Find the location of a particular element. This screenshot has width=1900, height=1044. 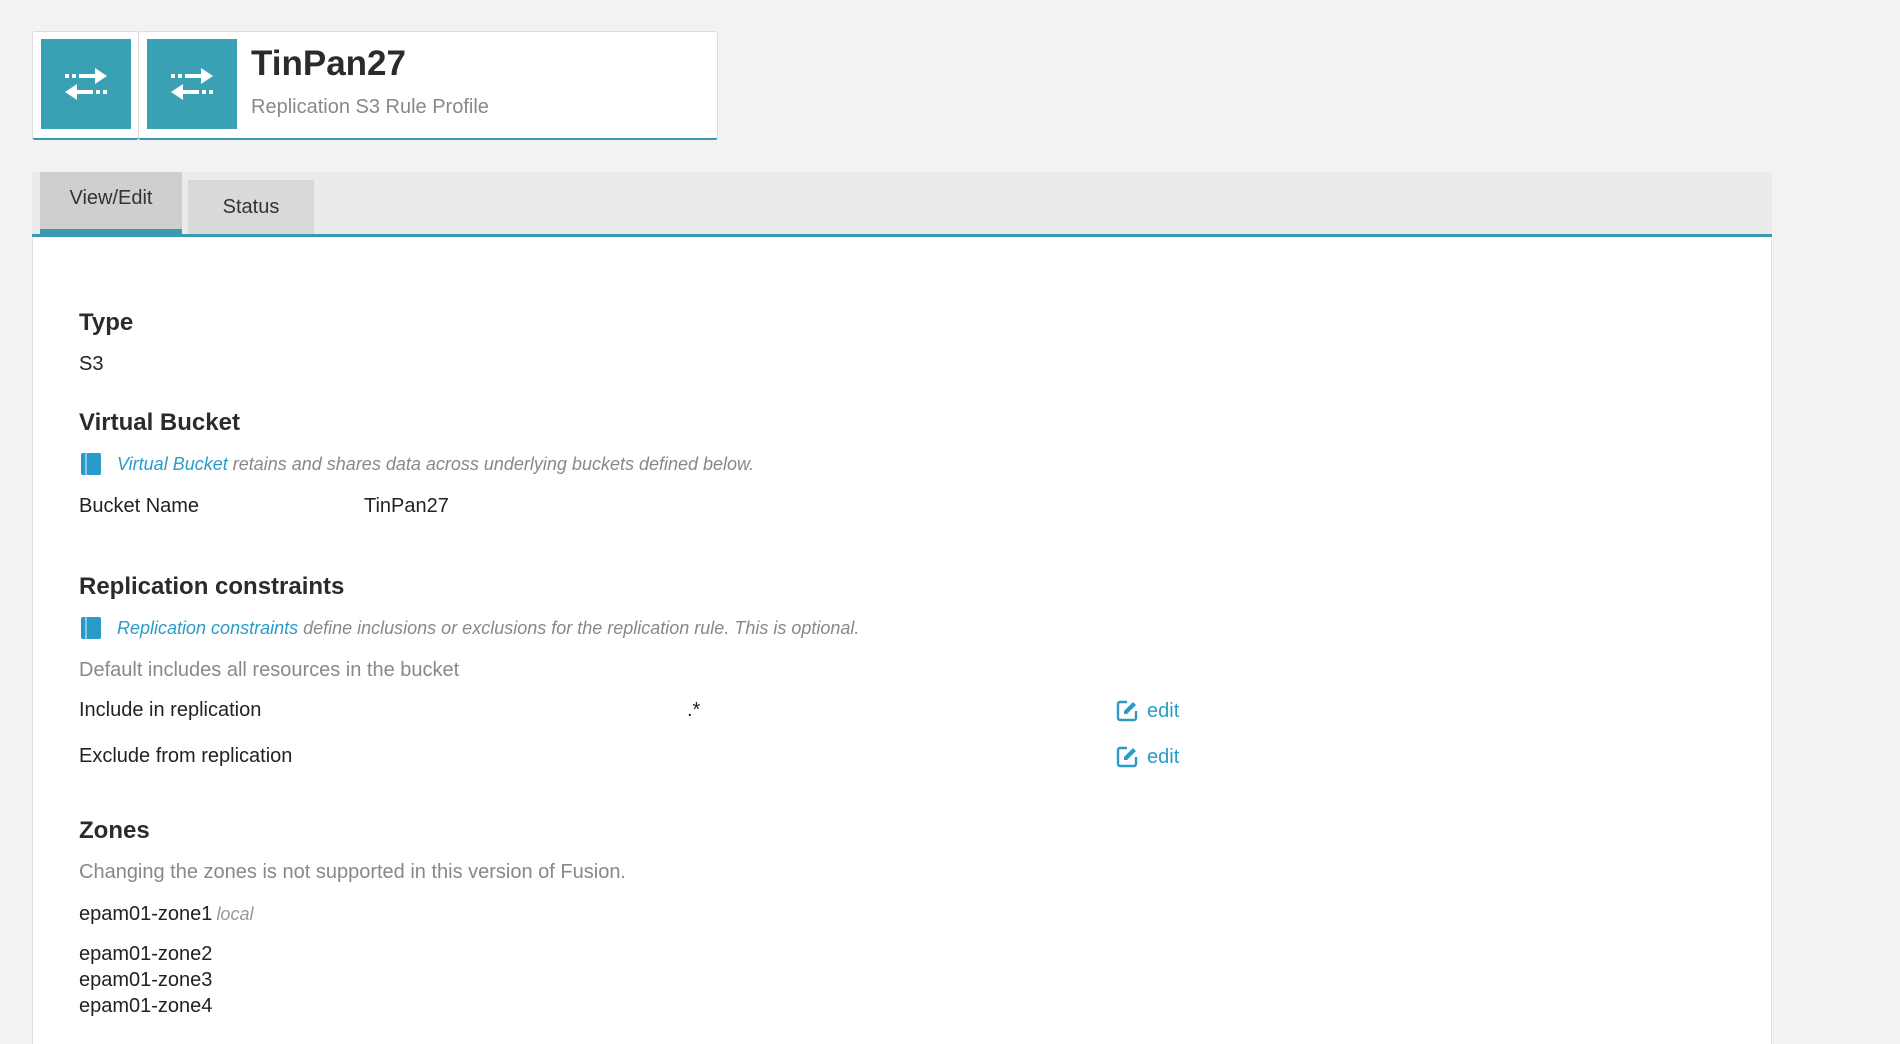

zone-name: epam01-zone1 is located at coordinates (146, 914).